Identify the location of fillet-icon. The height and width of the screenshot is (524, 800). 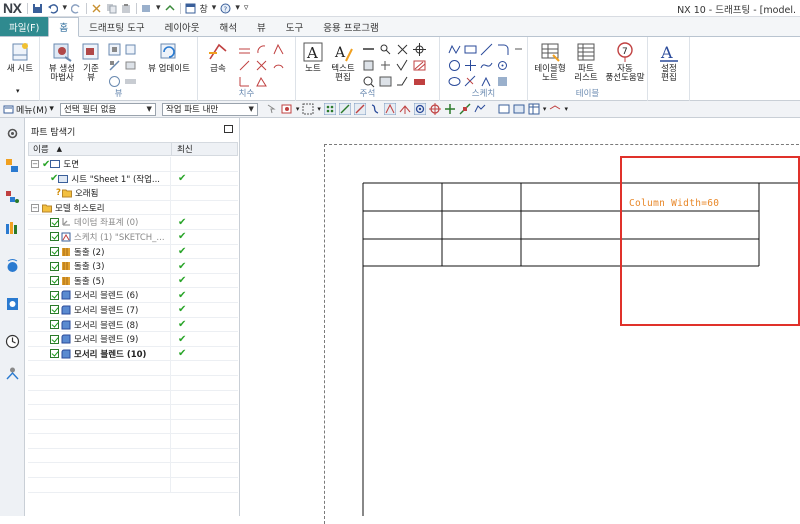
(502, 49).